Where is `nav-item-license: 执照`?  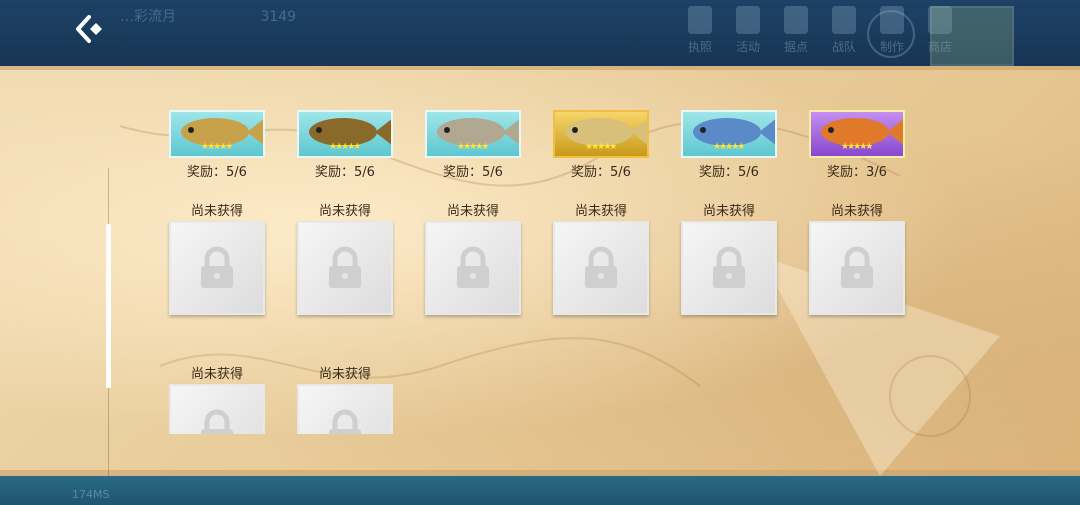 nav-item-license: 执照 is located at coordinates (700, 30).